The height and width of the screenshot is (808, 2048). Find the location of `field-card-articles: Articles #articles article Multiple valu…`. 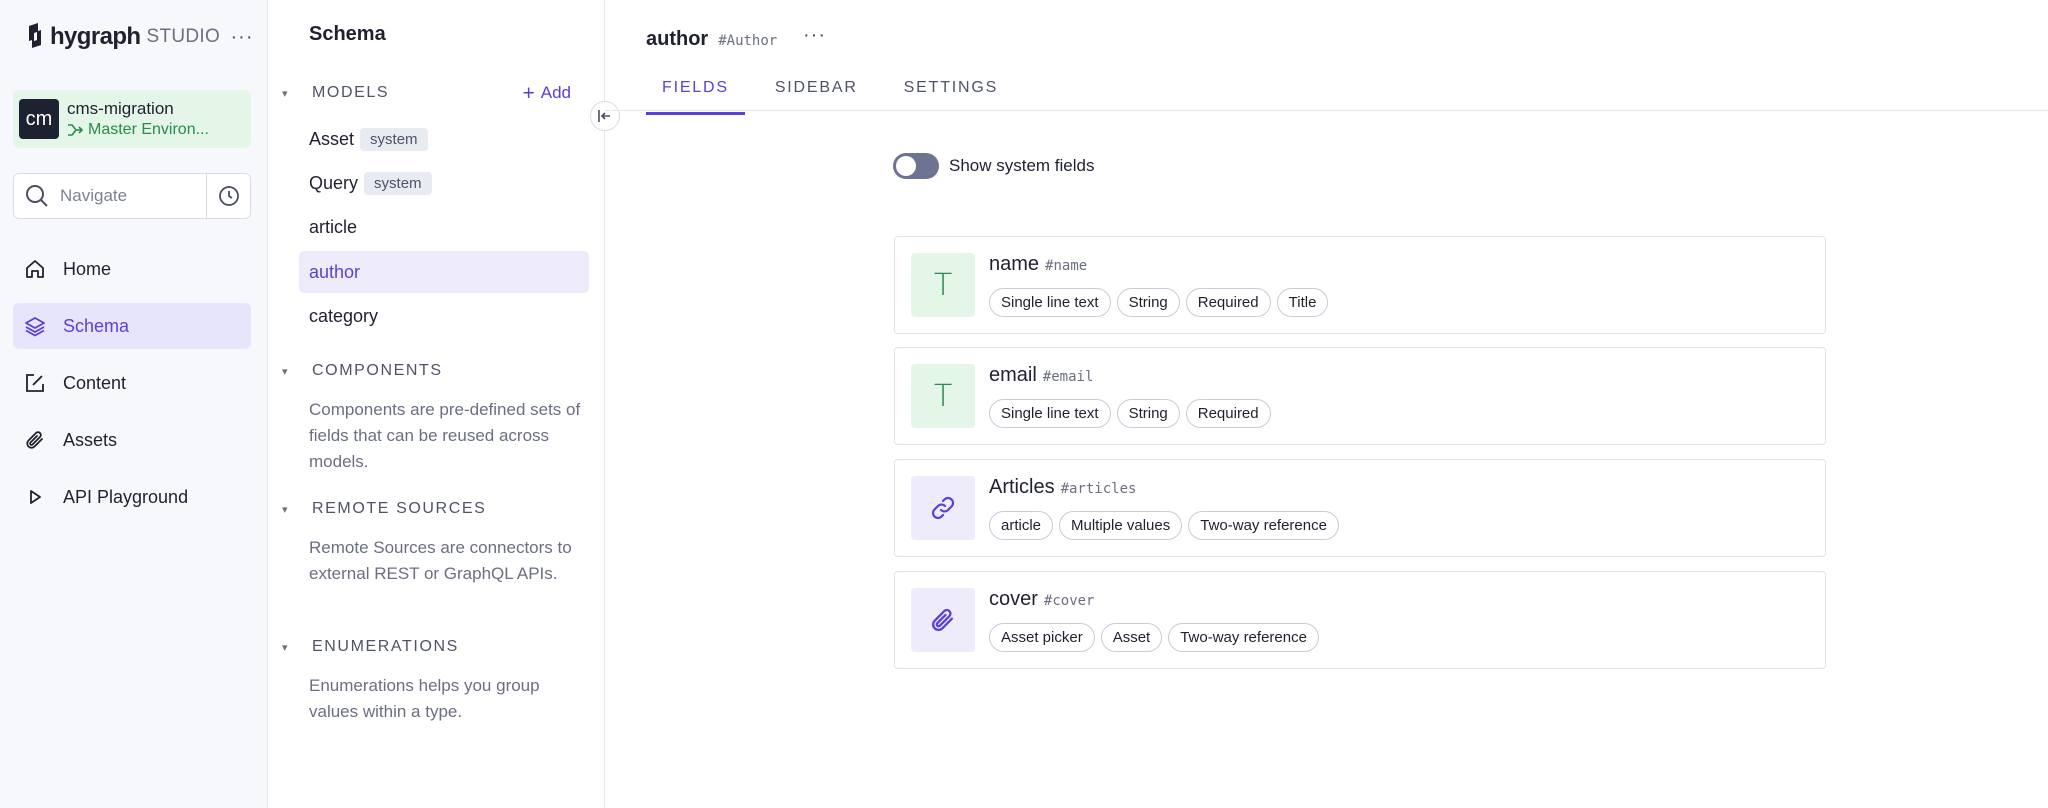

field-card-articles: Articles #articles article Multiple valu… is located at coordinates (1360, 508).